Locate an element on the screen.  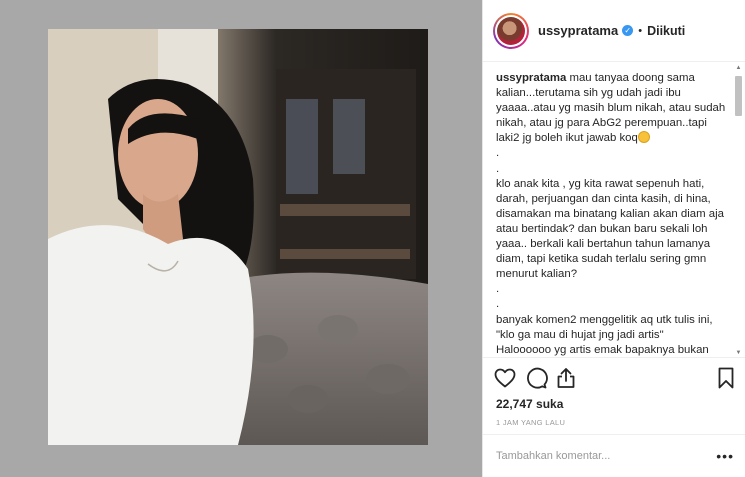
scroll-down-arrow-icon: ▼ is located at coordinates (738, 353).